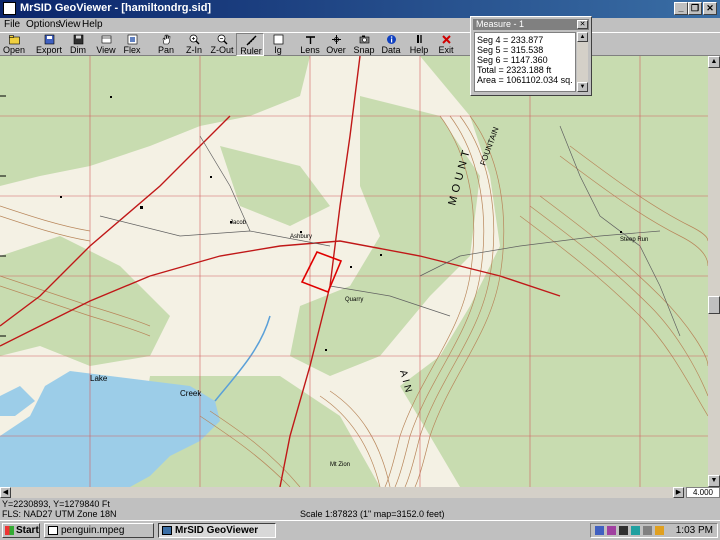 Image resolution: width=720 pixels, height=540 pixels. I want to click on measure-scroll-down-button: ▼, so click(582, 87).